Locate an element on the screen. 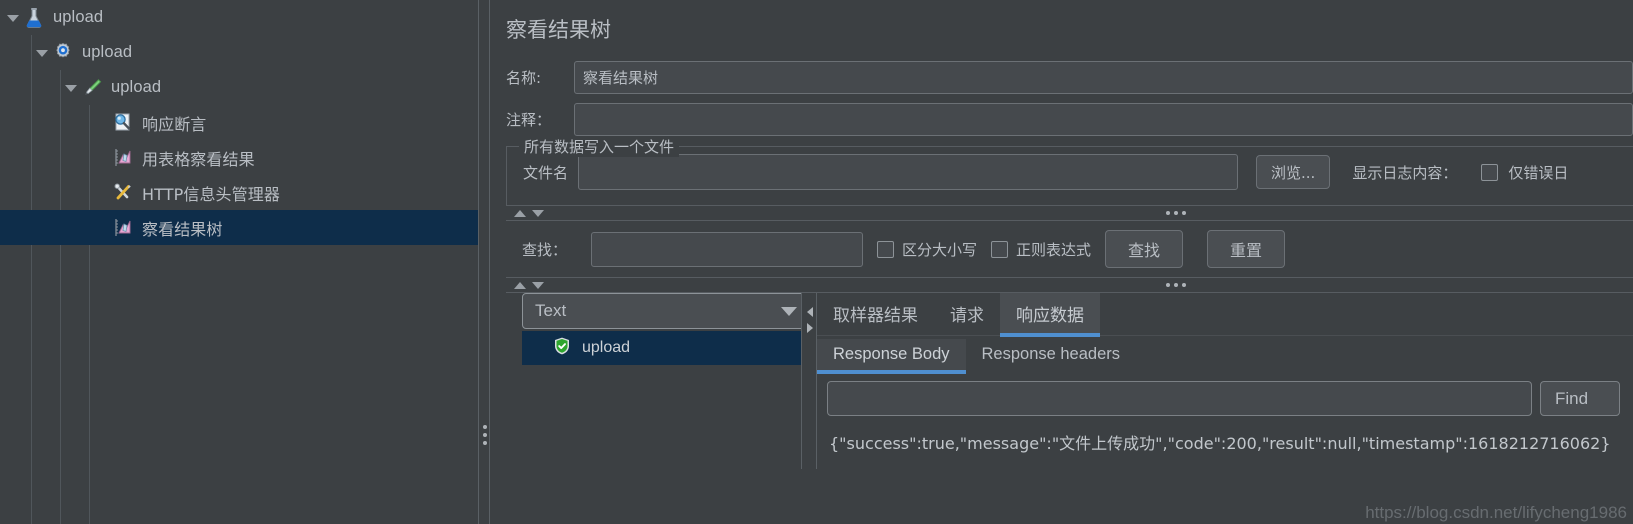 The height and width of the screenshot is (524, 1633). search-input is located at coordinates (727, 249).